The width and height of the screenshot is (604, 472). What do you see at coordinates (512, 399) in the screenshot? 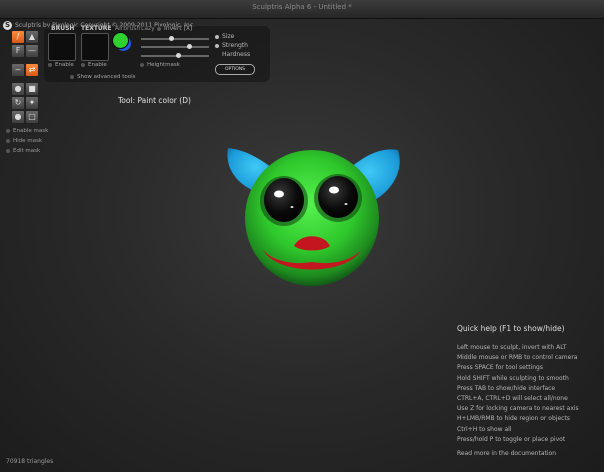
I see `quick-help-line: CTRL+A, CTRL+D will select all/none` at bounding box center [512, 399].